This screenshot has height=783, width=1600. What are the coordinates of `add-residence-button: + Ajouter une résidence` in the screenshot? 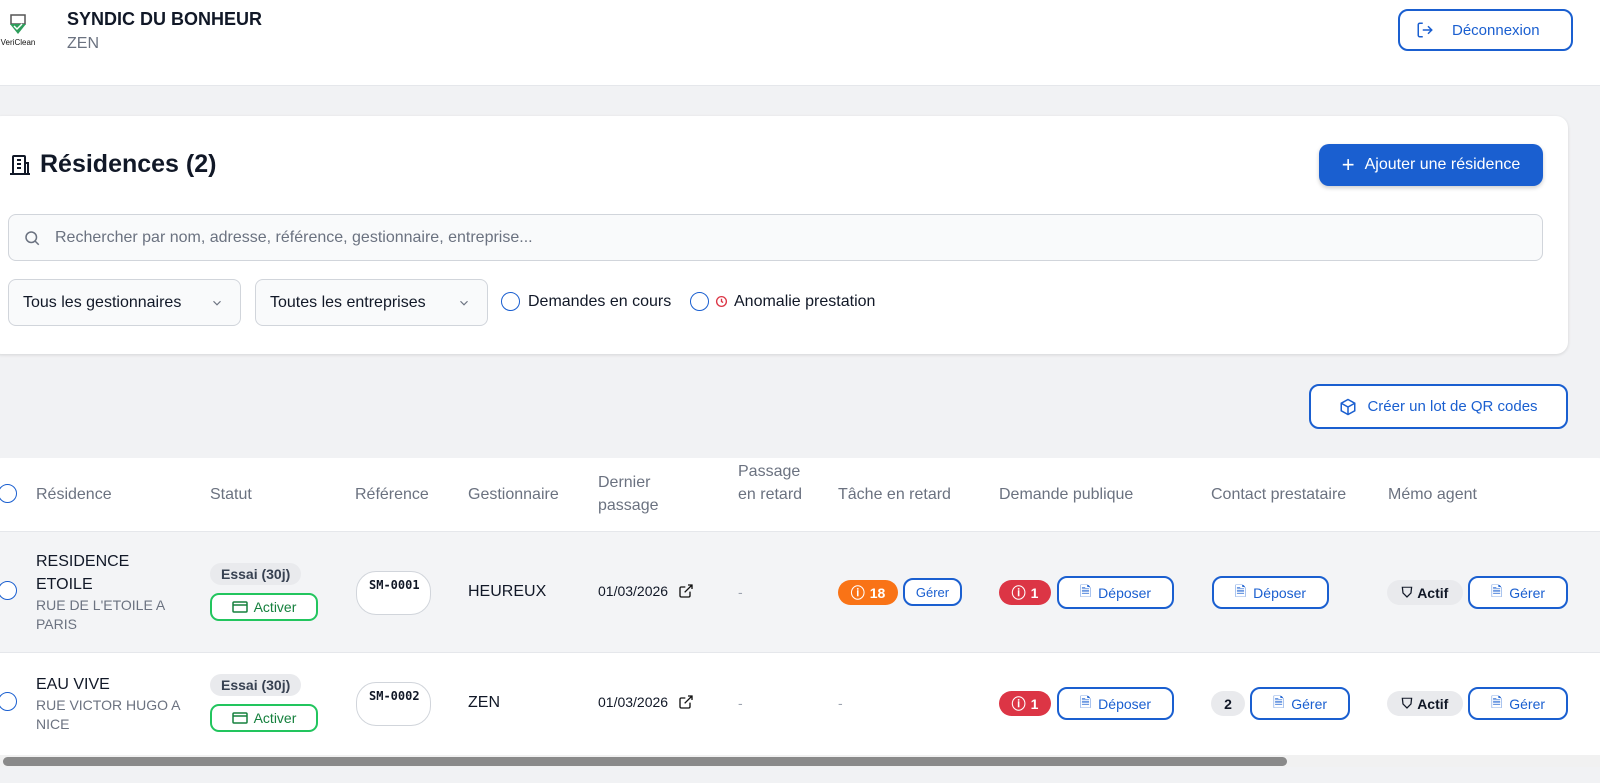 It's located at (1431, 165).